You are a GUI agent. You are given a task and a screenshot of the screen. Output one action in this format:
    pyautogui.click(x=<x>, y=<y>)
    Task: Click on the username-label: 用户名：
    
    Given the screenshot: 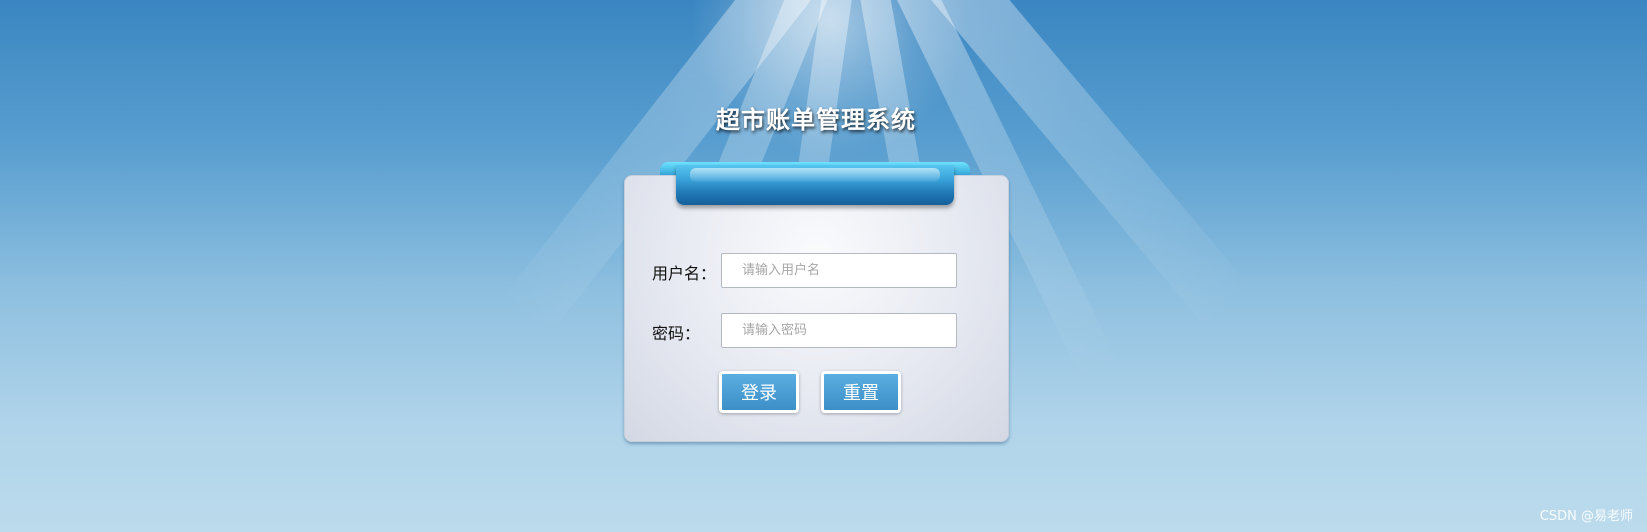 What is the action you would take?
    pyautogui.click(x=684, y=273)
    